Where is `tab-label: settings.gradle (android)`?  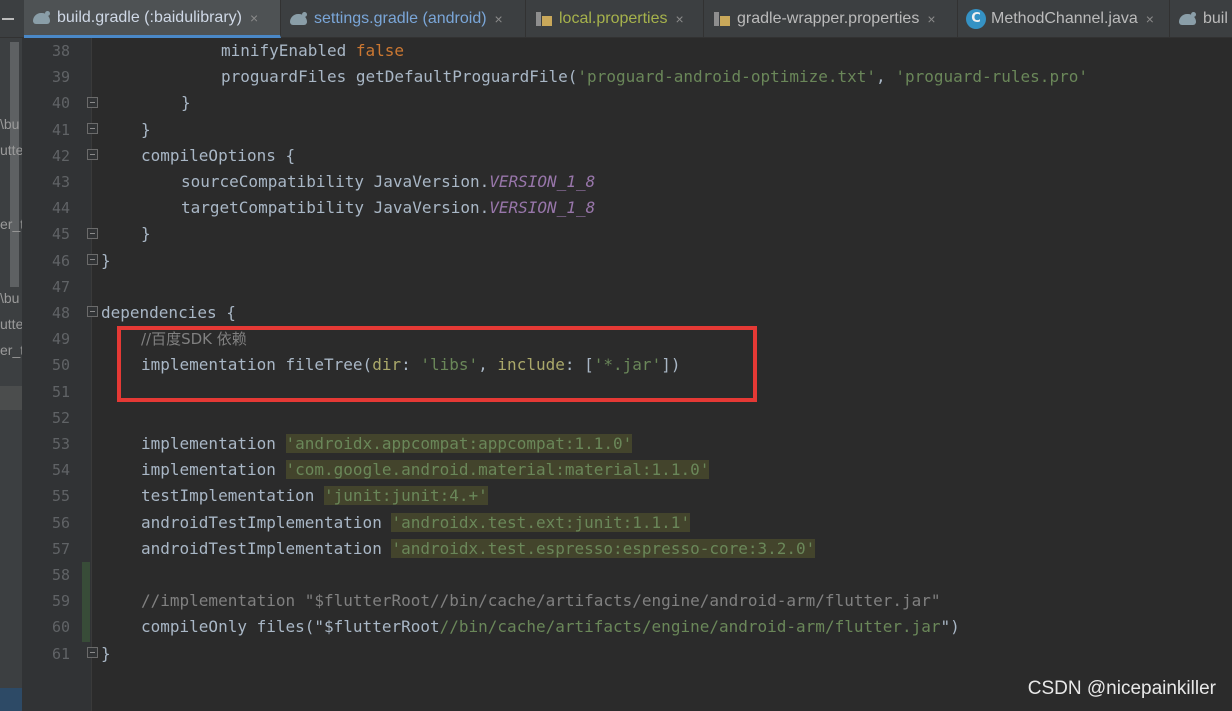 tab-label: settings.gradle (android) is located at coordinates (400, 18).